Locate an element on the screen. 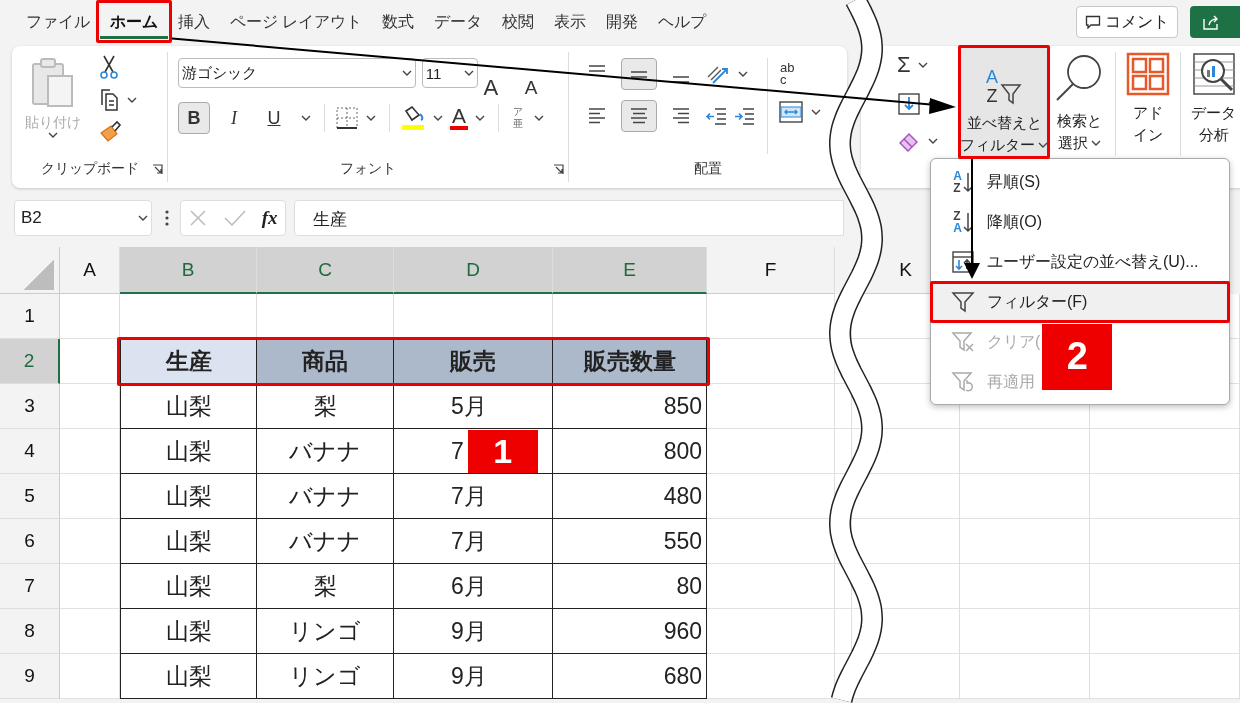 This screenshot has height=703, width=1240. sort-filter-button: A Z 並べ替えと フィルター is located at coordinates (1004, 102).